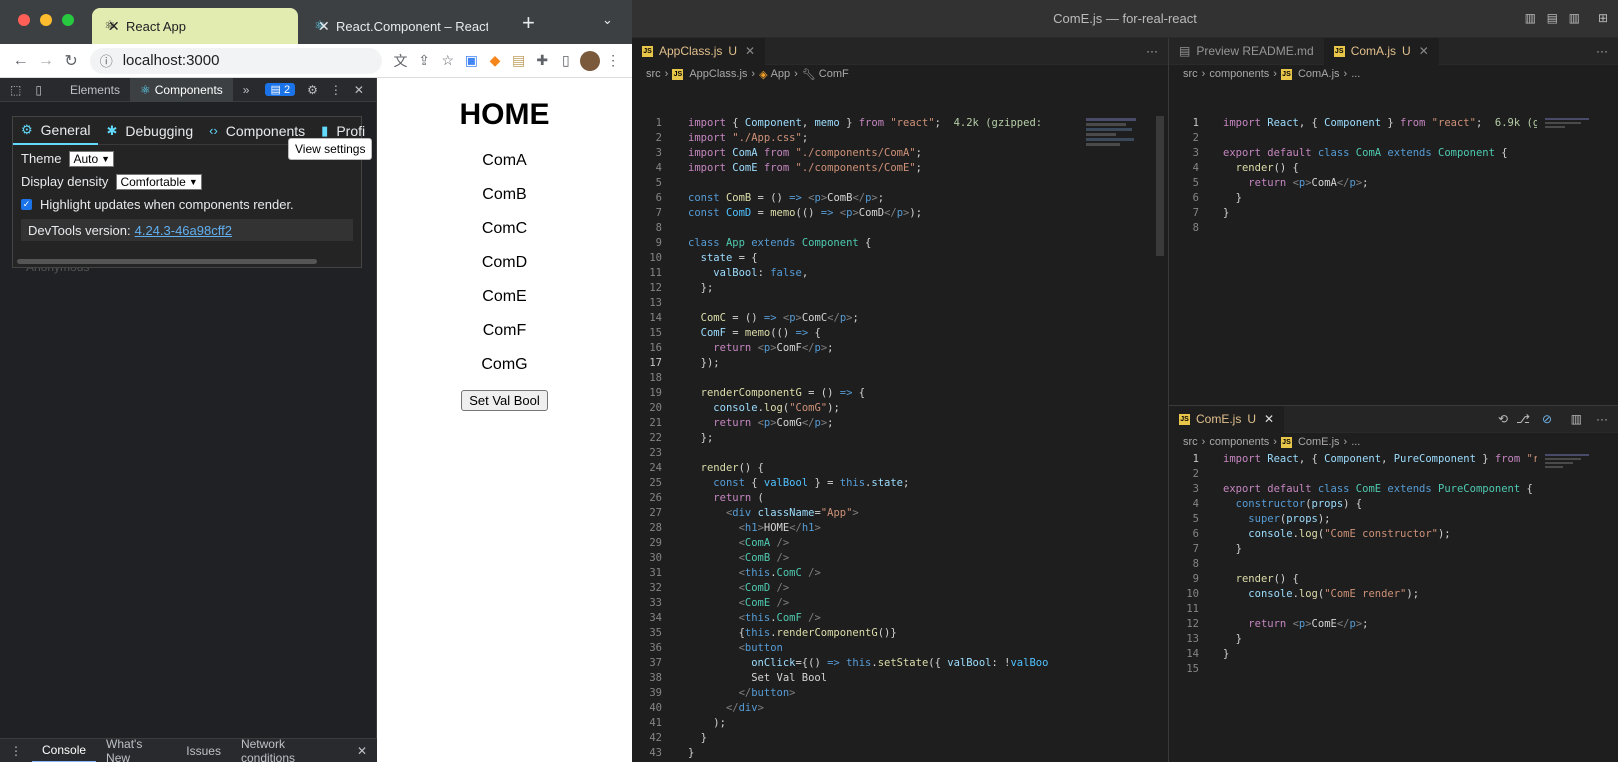 This screenshot has height=762, width=1618. Describe the element at coordinates (112, 130) in the screenshot. I see `bug-icon: ✱` at that location.